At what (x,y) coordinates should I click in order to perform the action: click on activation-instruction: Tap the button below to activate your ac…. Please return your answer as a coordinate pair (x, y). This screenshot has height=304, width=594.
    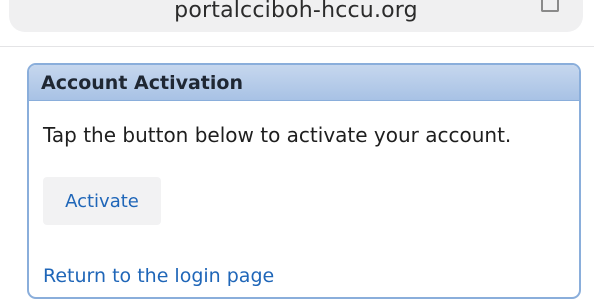
    Looking at the image, I should click on (277, 135).